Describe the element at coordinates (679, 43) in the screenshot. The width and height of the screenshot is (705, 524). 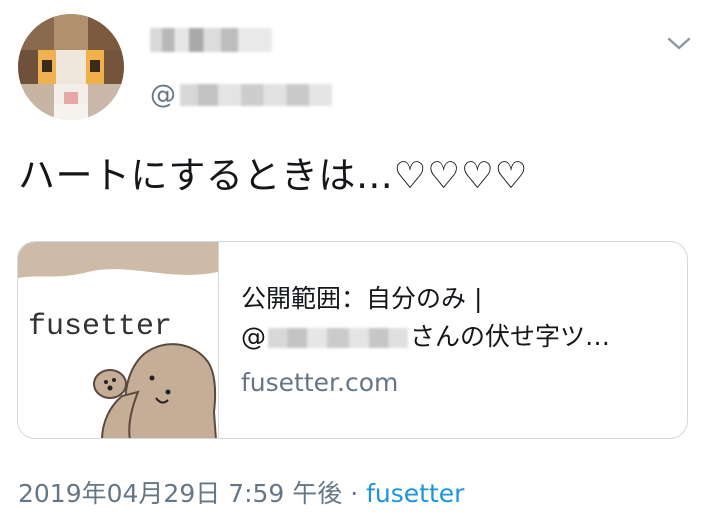
I see `chevron-down-icon` at that location.